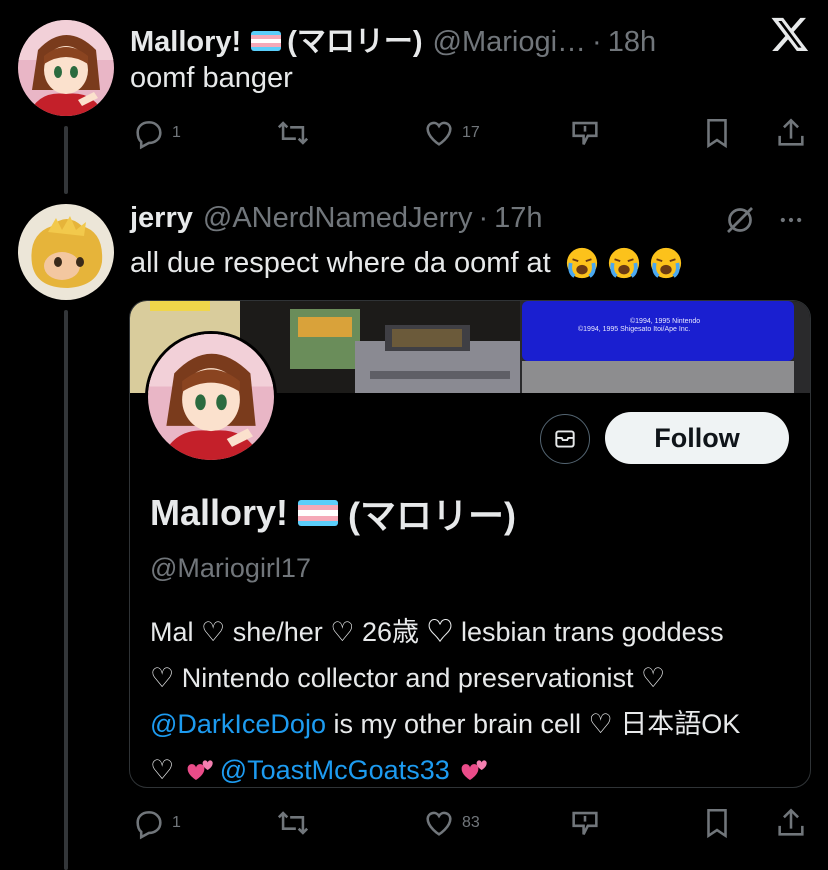 Image resolution: width=828 pixels, height=870 pixels. I want to click on tweet1-time: 18h, so click(632, 42).